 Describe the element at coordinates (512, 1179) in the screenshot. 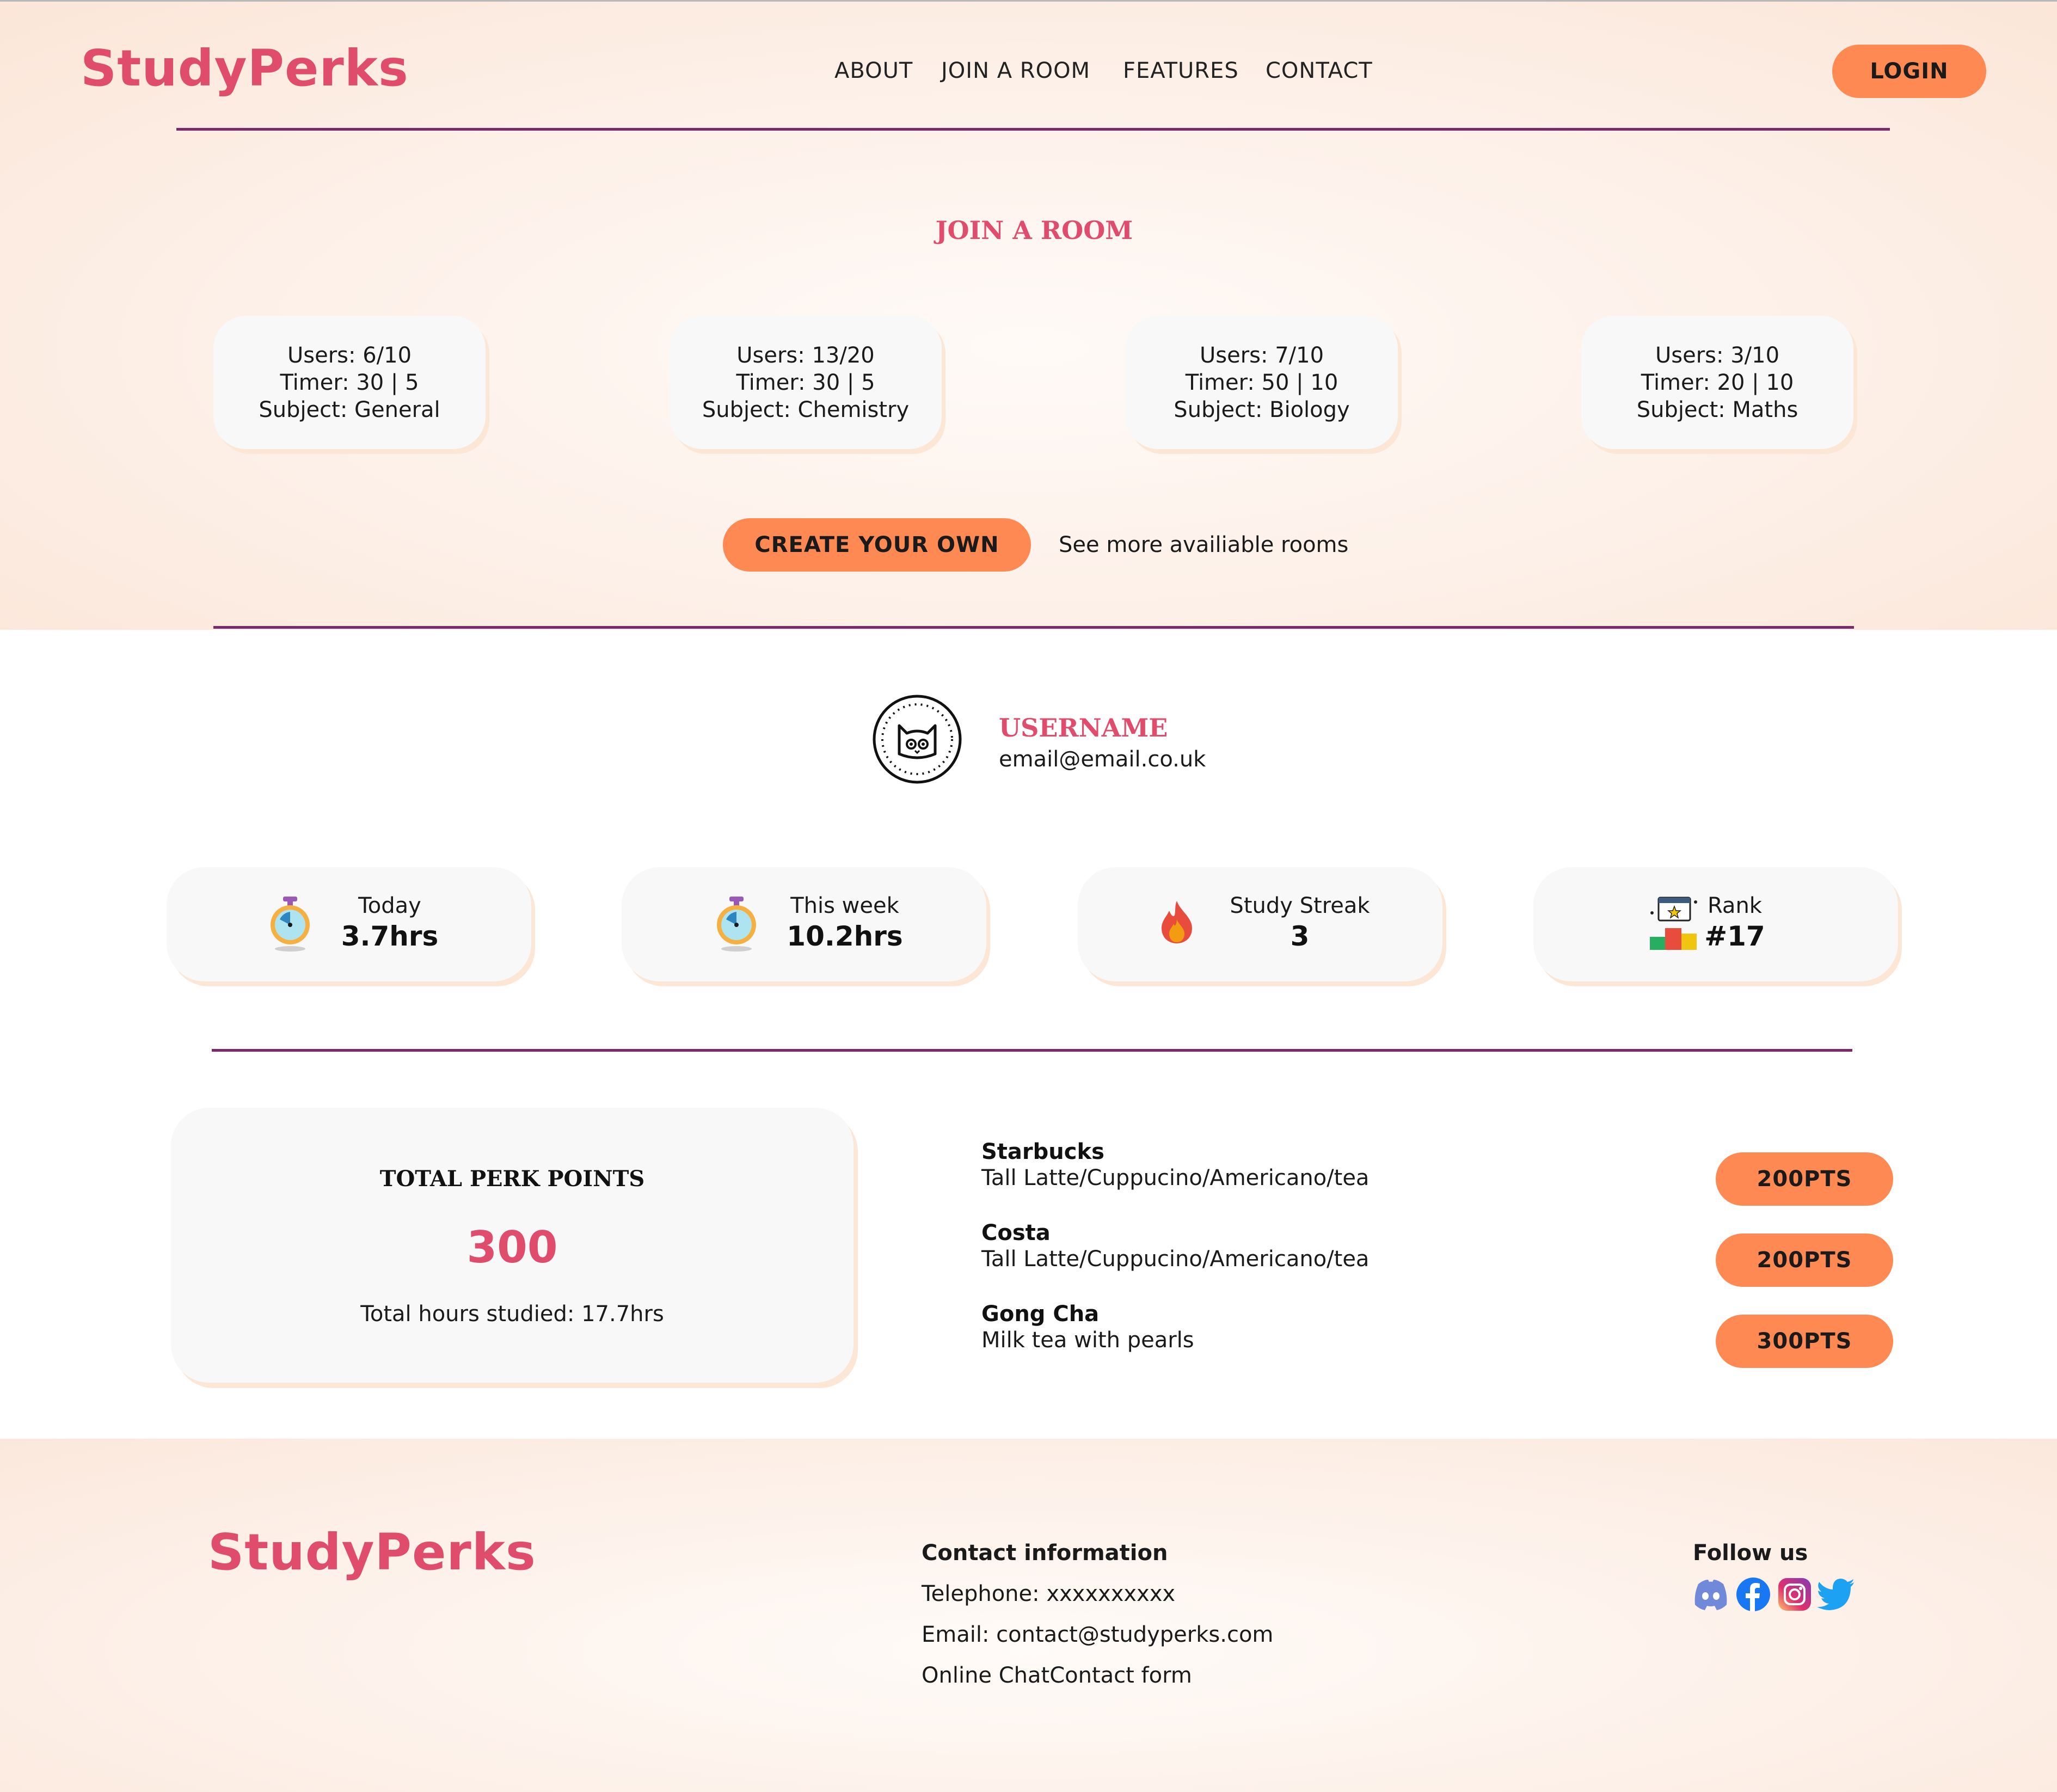

I see `perk-points-title: TOTAL PERK POINTS` at that location.